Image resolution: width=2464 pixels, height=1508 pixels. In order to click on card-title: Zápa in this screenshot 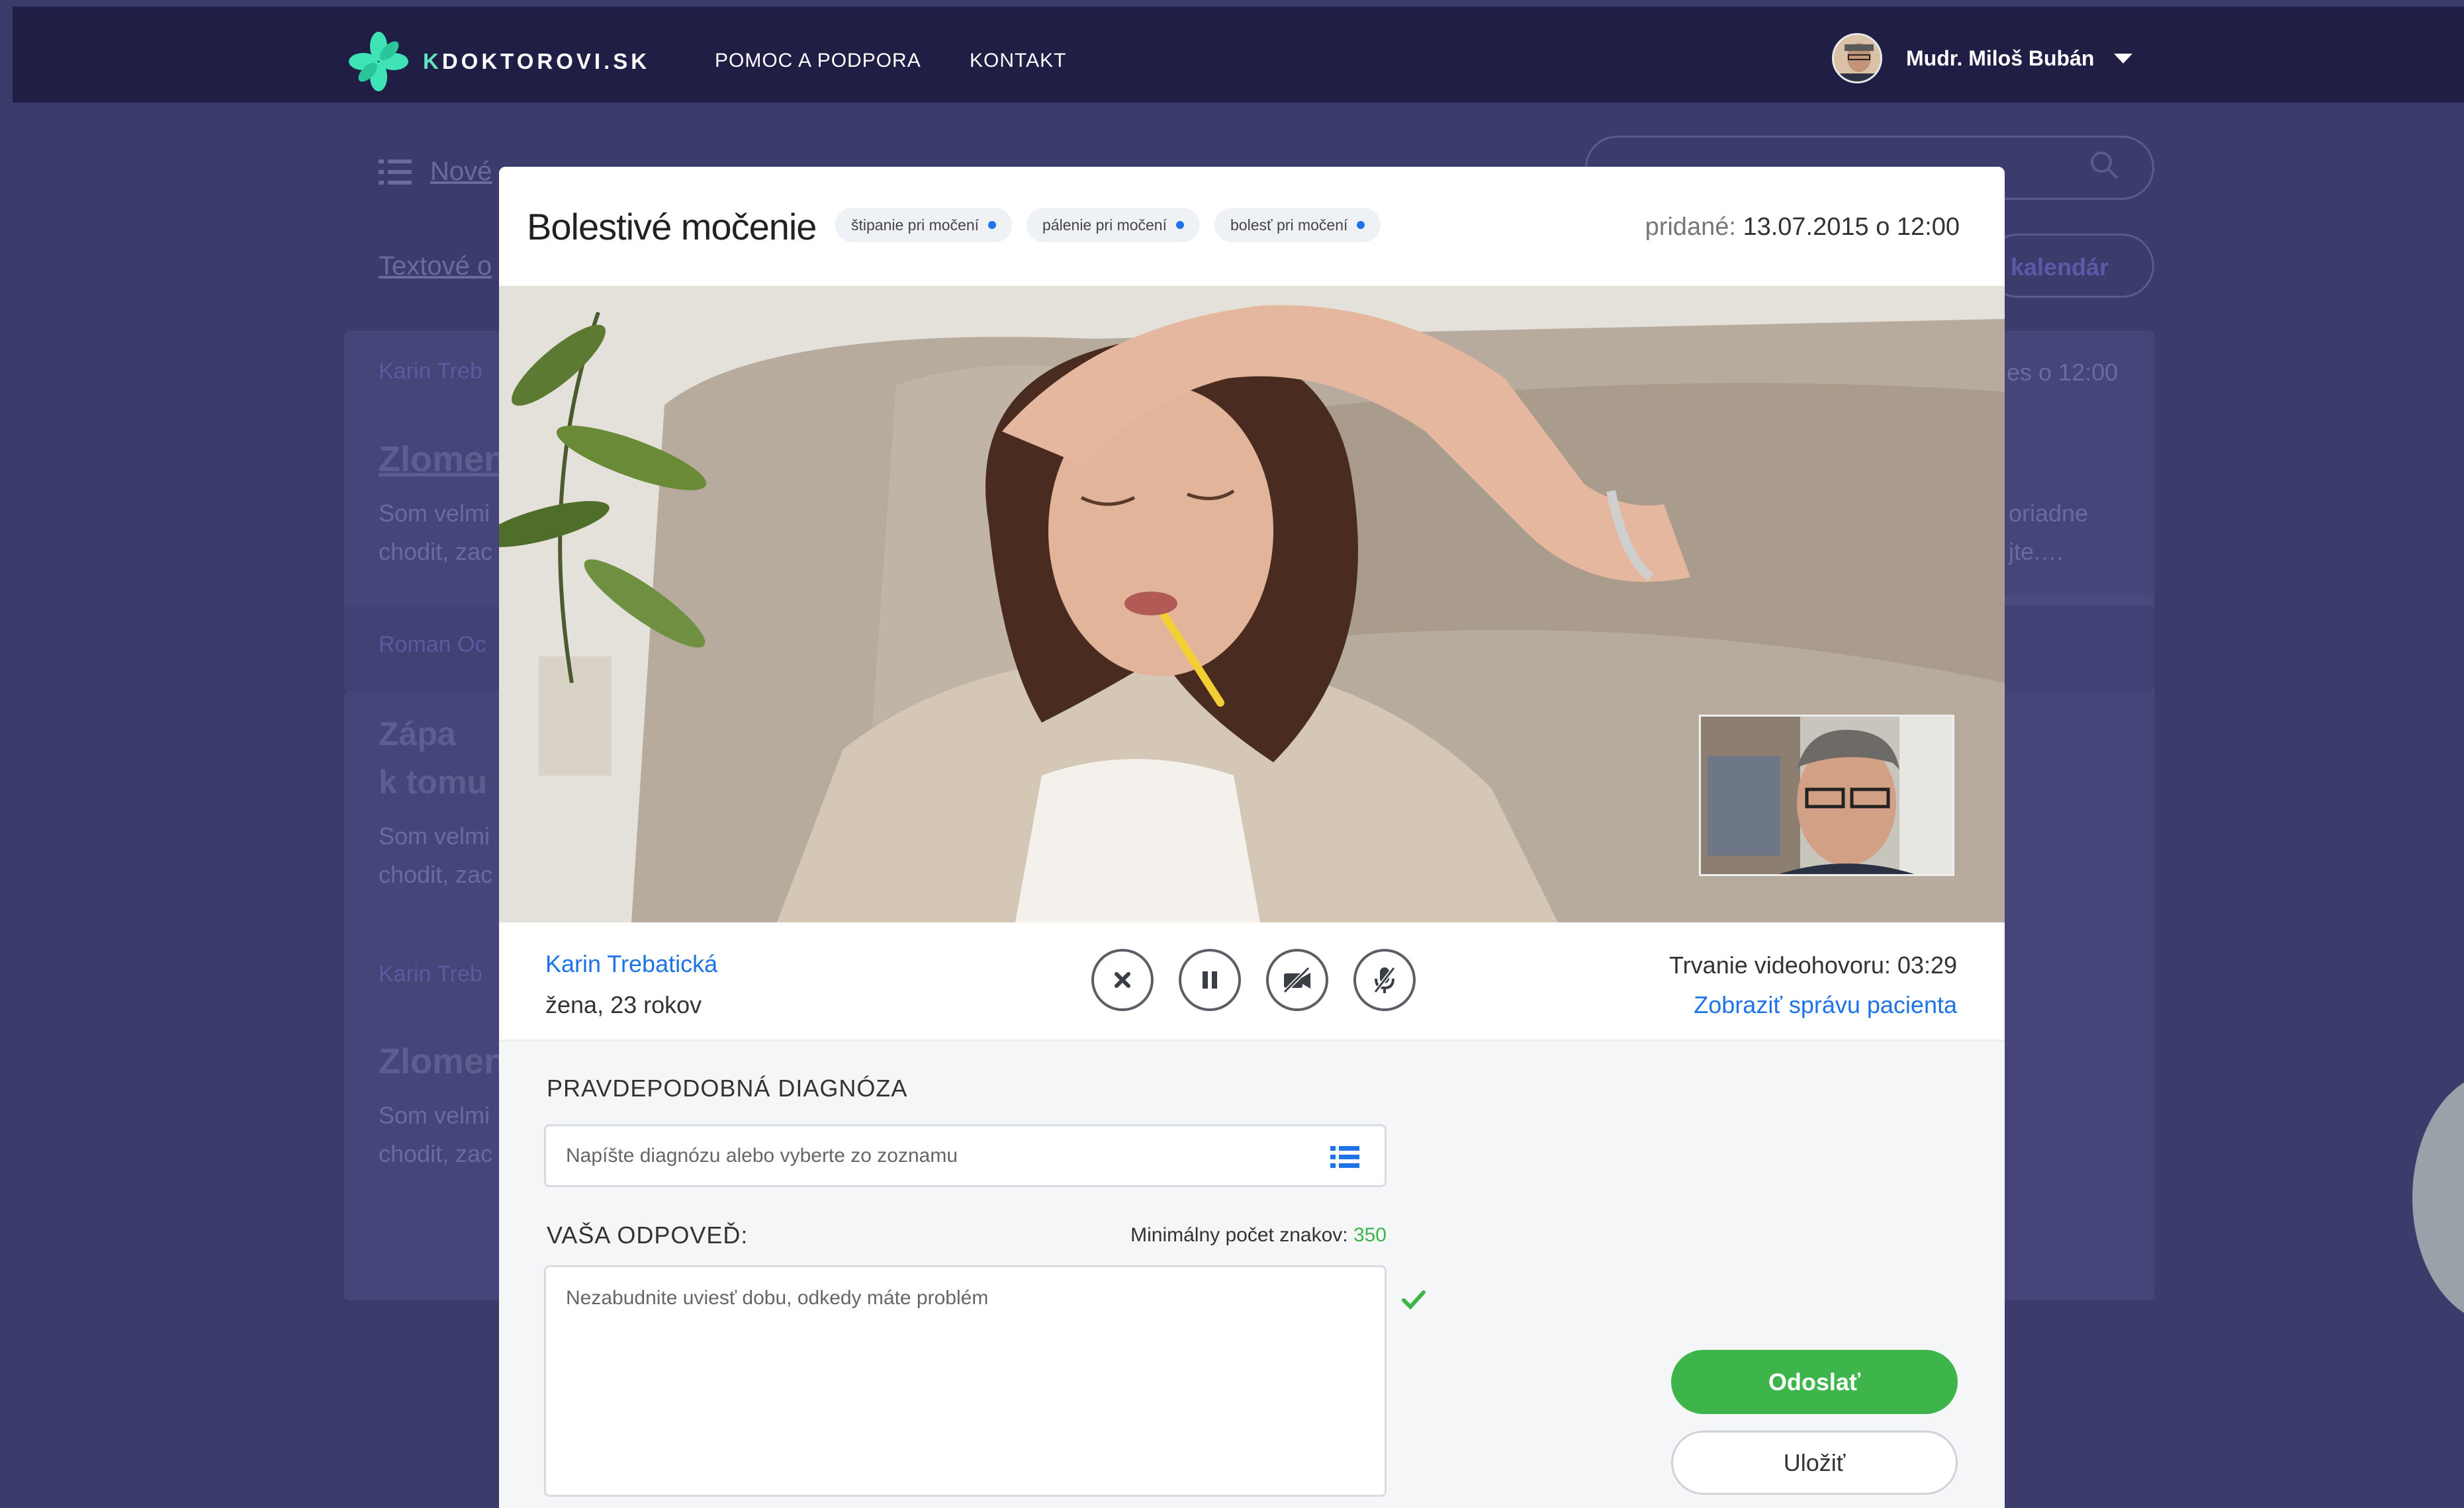, I will do `click(417, 734)`.